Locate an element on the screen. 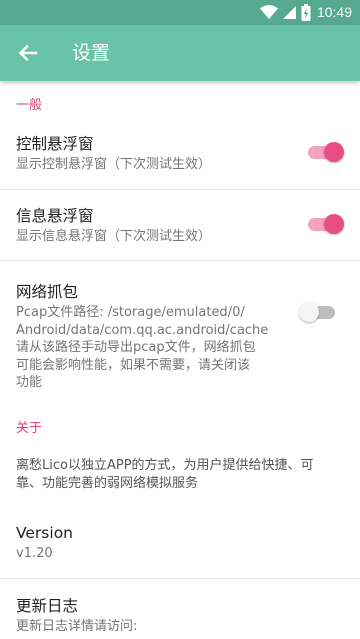 The image size is (360, 639). pref-title: Version is located at coordinates (44, 533).